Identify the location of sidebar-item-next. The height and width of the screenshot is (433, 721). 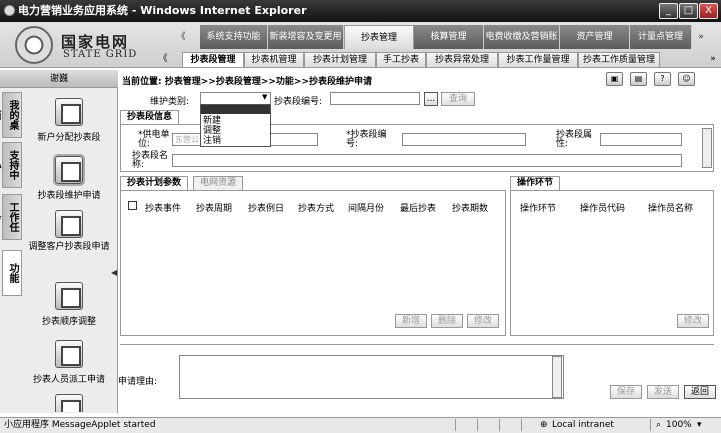
(69, 403).